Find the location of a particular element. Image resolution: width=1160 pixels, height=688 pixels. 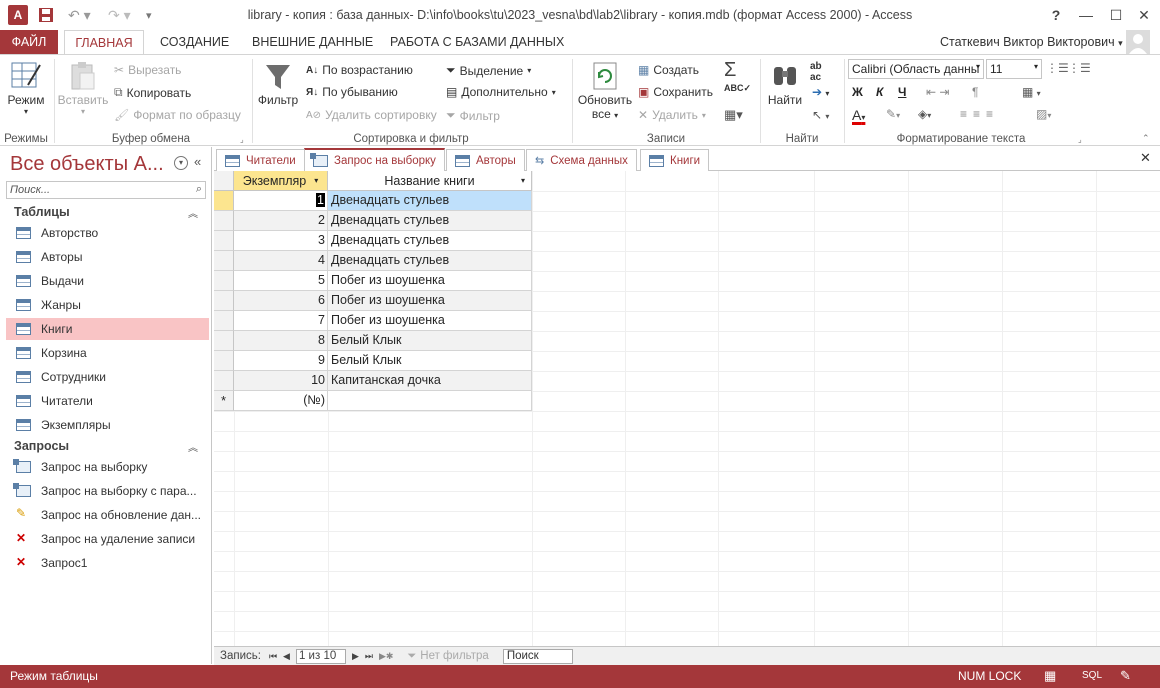

record-search-input: Поиск is located at coordinates (537, 656).